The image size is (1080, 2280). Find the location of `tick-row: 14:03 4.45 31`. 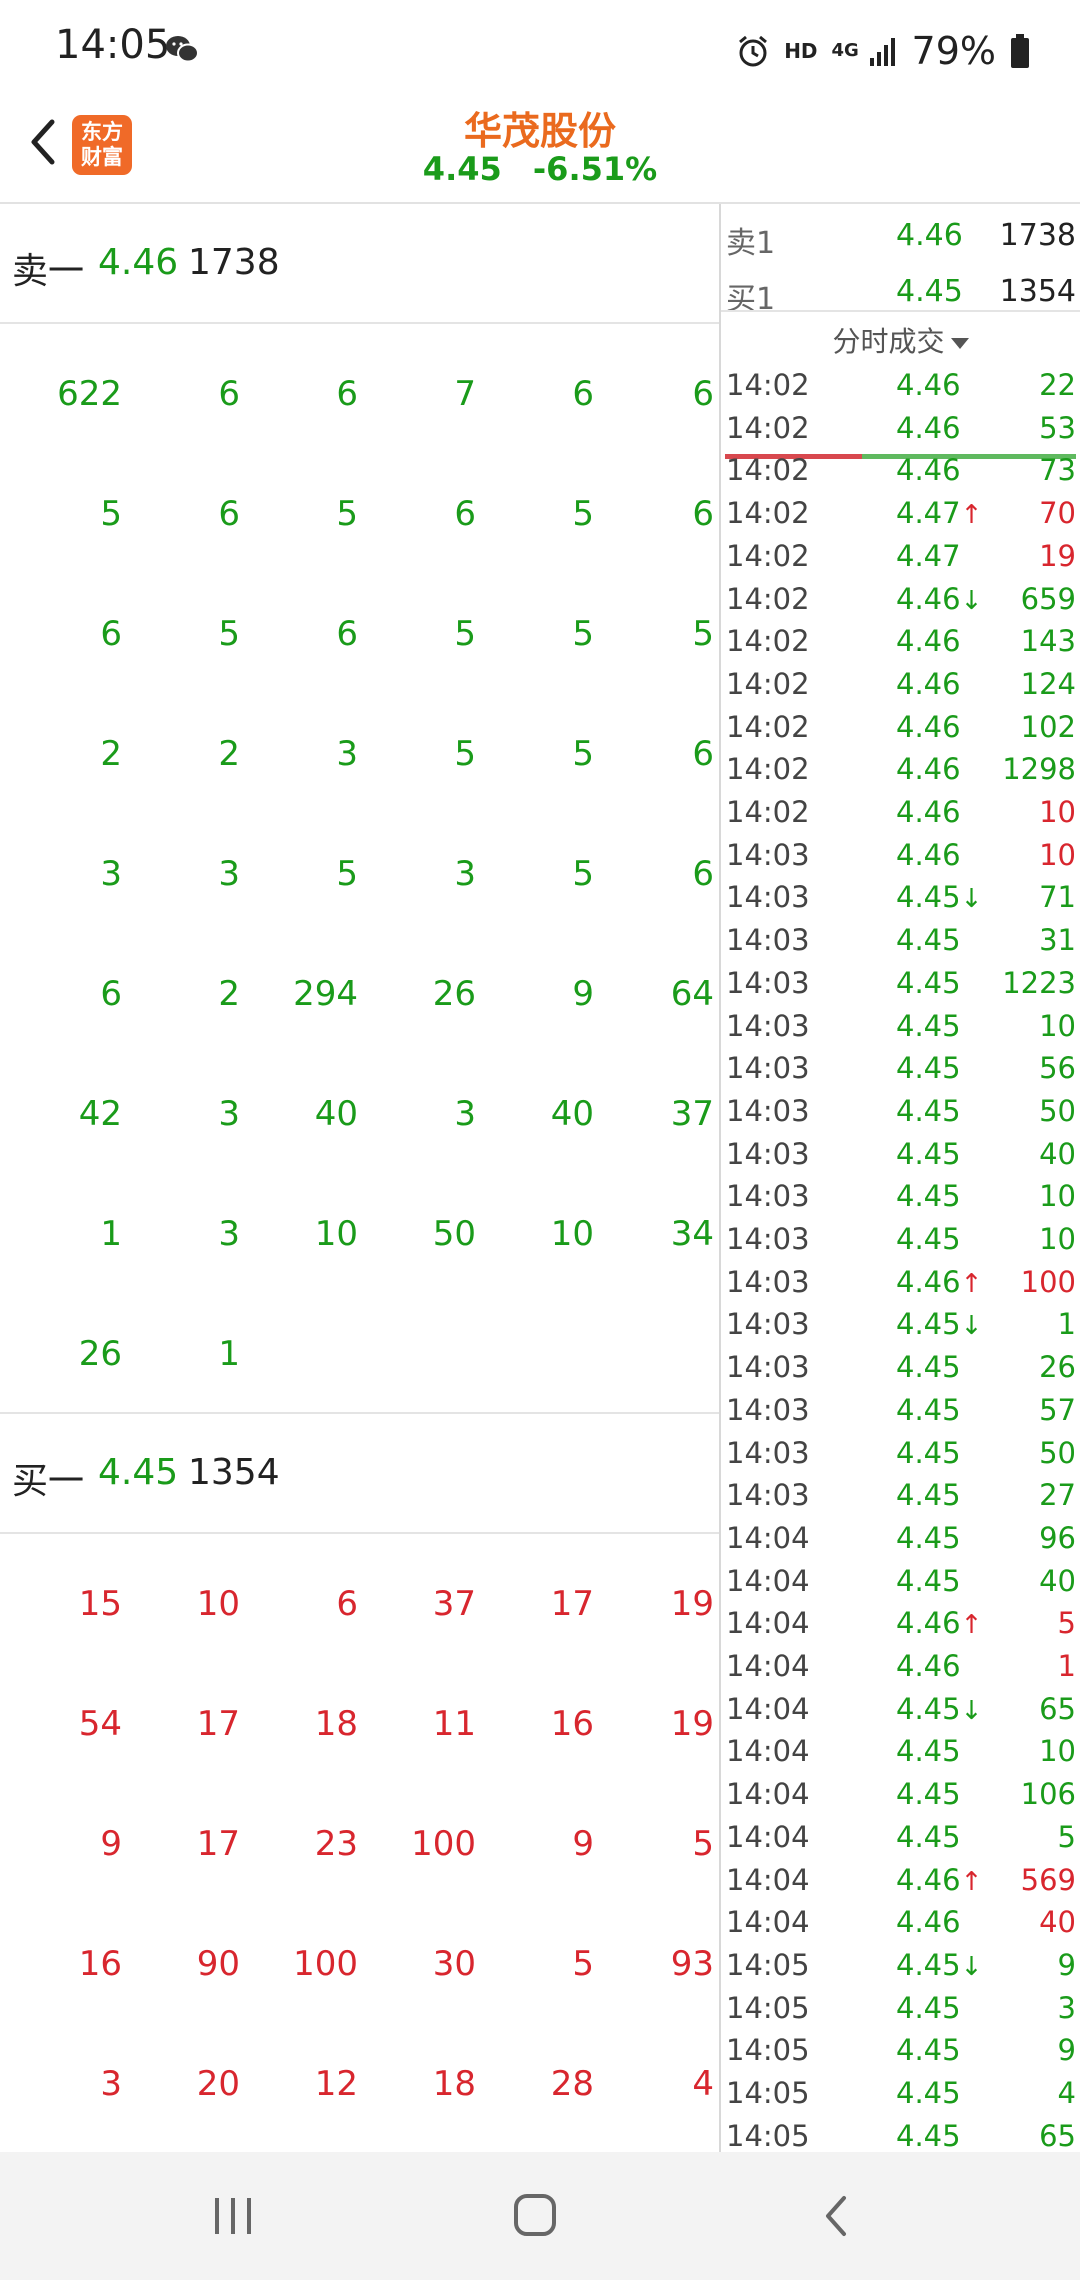

tick-row: 14:03 4.45 31 is located at coordinates (900, 940).